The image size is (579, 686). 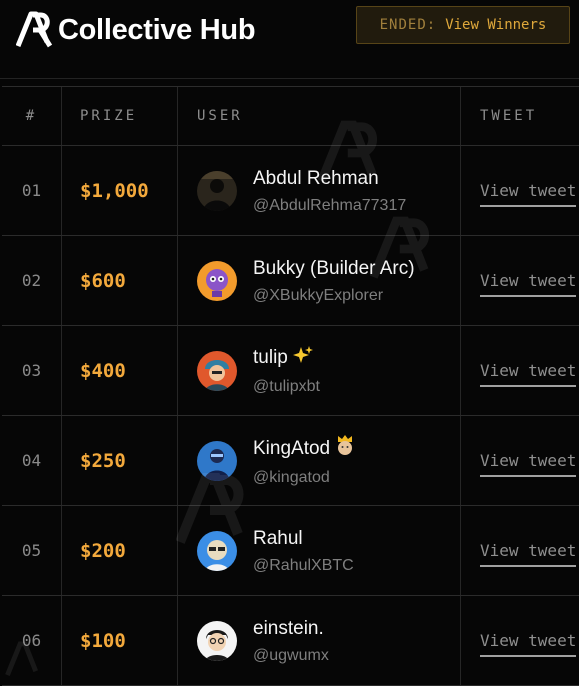 I want to click on prize-amount: $400, so click(x=103, y=370).